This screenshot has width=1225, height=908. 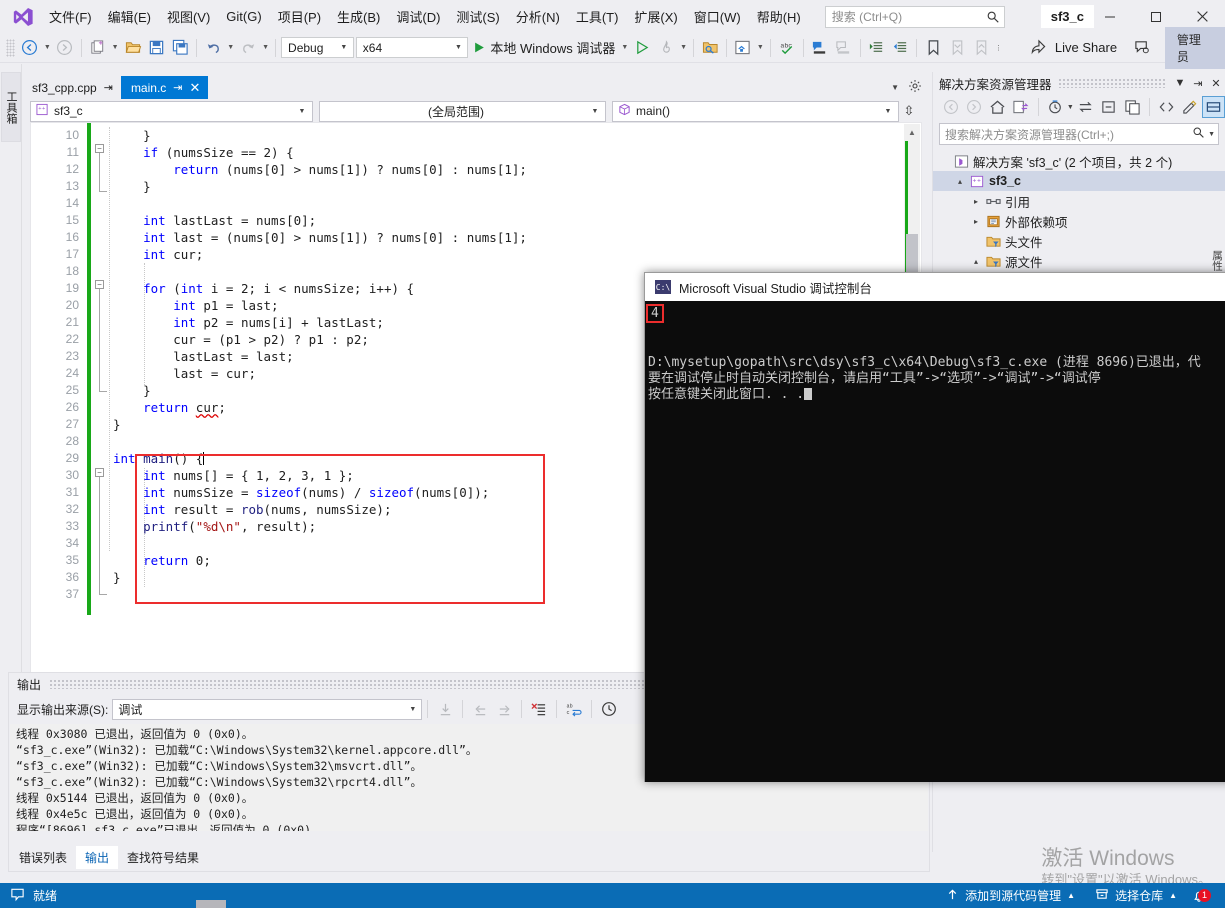 I want to click on panel-drag-handle, so click(x=1111, y=83).